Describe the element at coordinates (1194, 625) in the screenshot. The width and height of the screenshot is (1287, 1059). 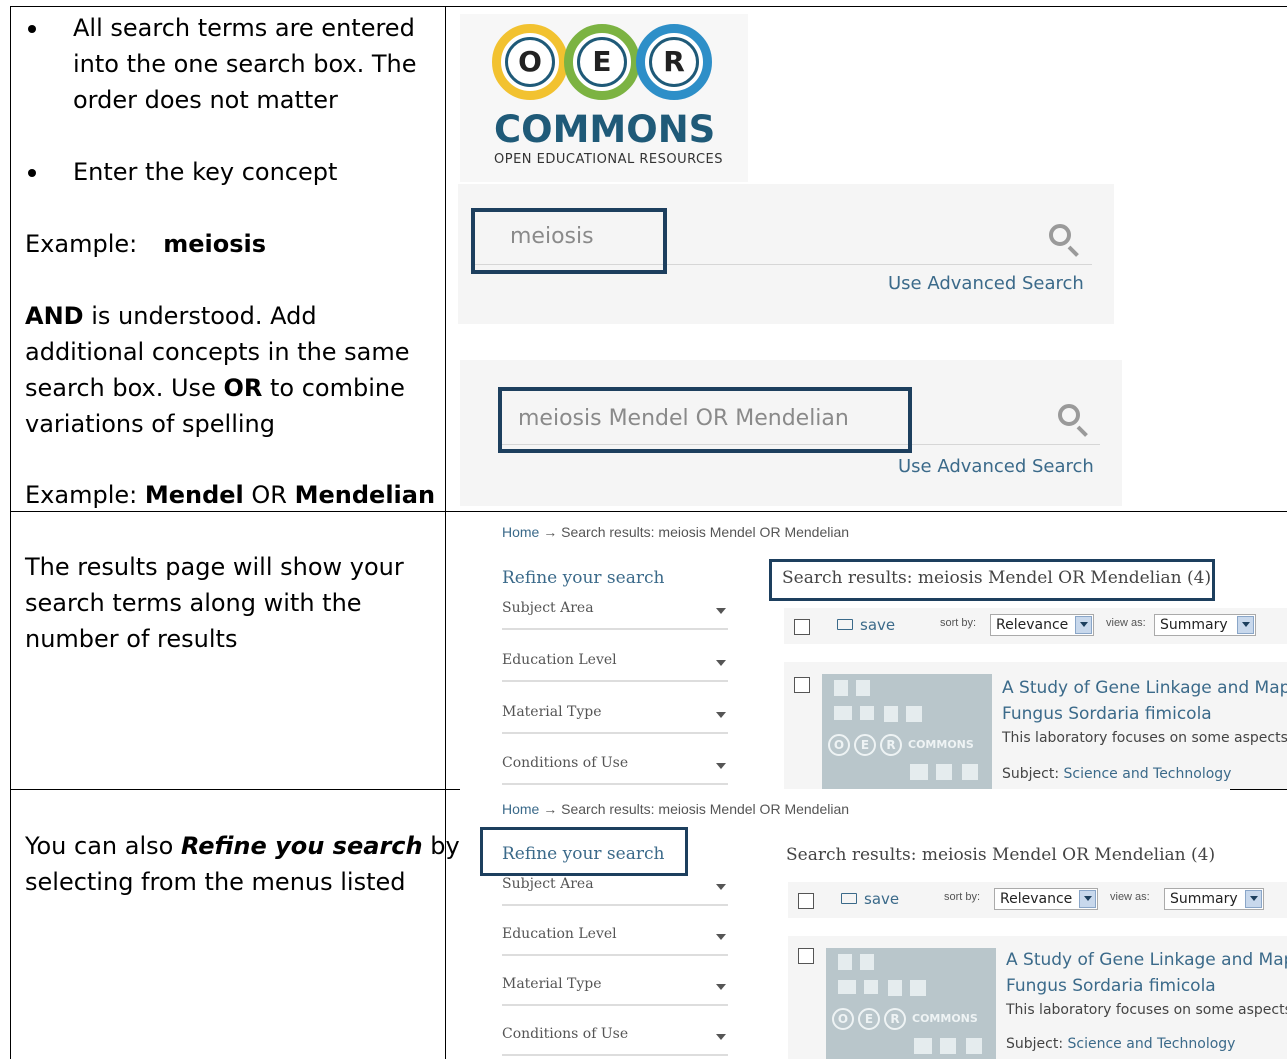
I see `view-value: Summary` at that location.